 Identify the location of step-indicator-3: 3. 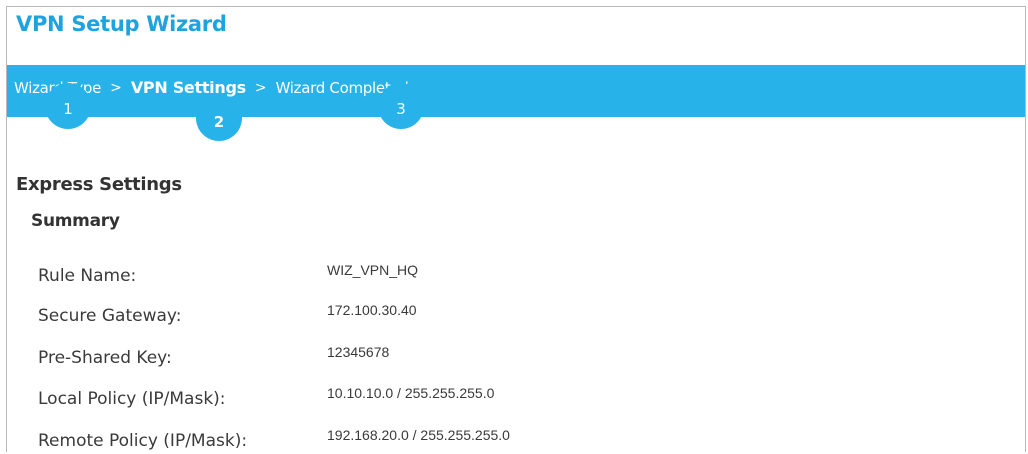
(401, 106).